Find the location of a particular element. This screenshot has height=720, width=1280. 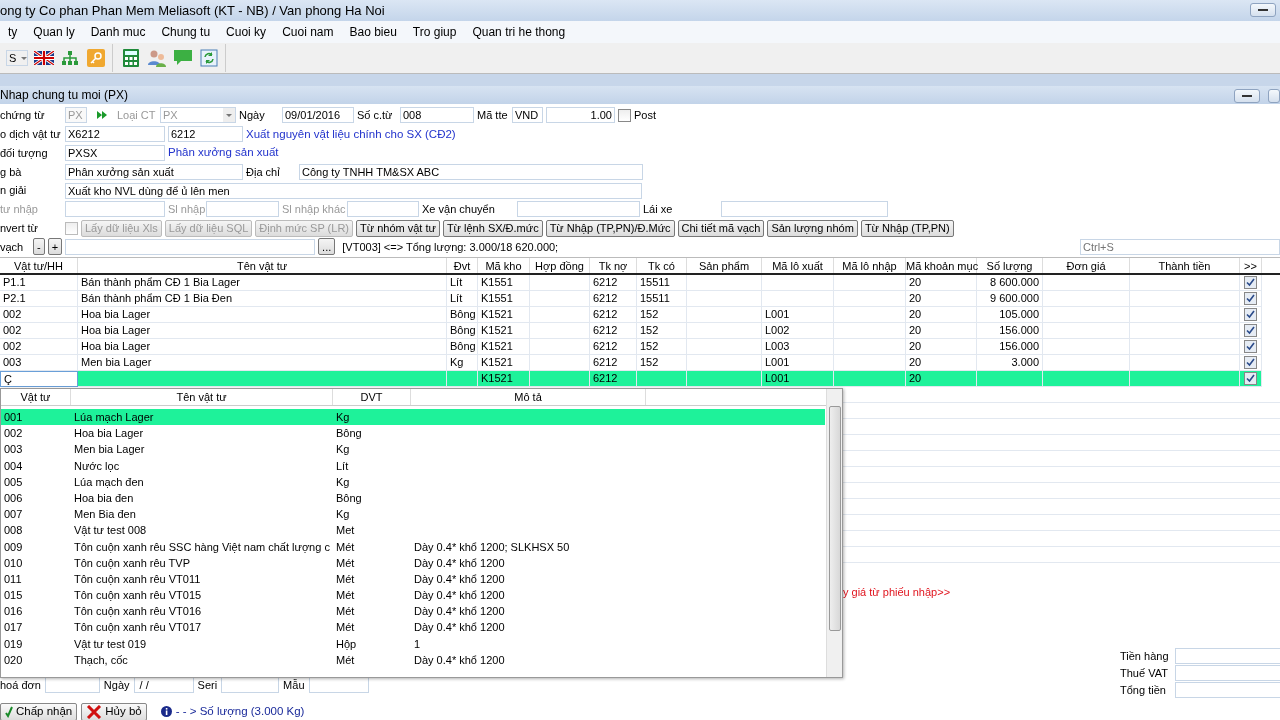

column-header: >> is located at coordinates (1251, 265).